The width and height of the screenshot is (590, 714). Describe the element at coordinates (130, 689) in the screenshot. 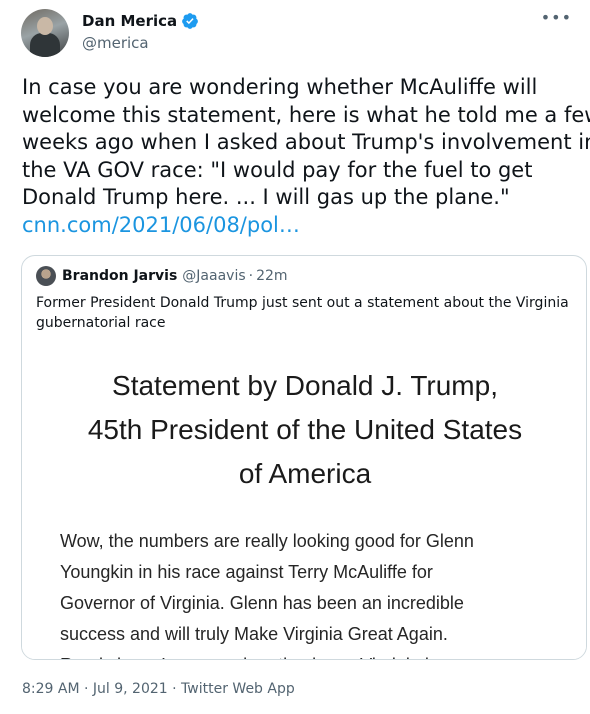

I see `tweet-date: Jul 9, 2021` at that location.